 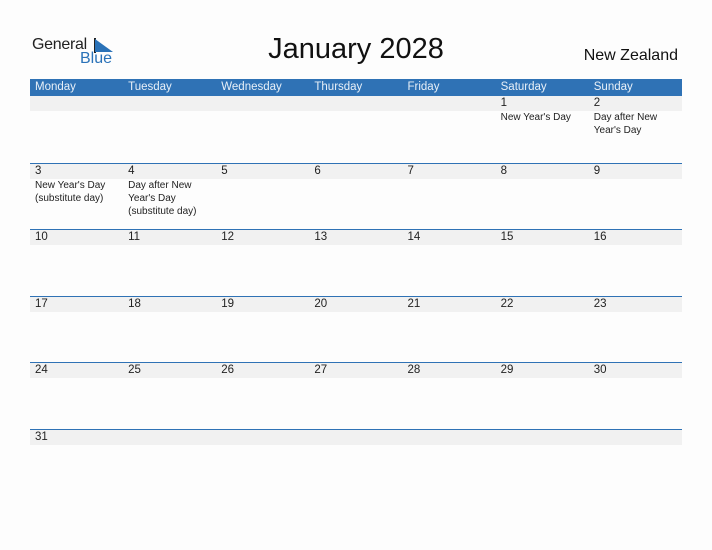 I want to click on day-cell: 24, so click(x=76, y=396).